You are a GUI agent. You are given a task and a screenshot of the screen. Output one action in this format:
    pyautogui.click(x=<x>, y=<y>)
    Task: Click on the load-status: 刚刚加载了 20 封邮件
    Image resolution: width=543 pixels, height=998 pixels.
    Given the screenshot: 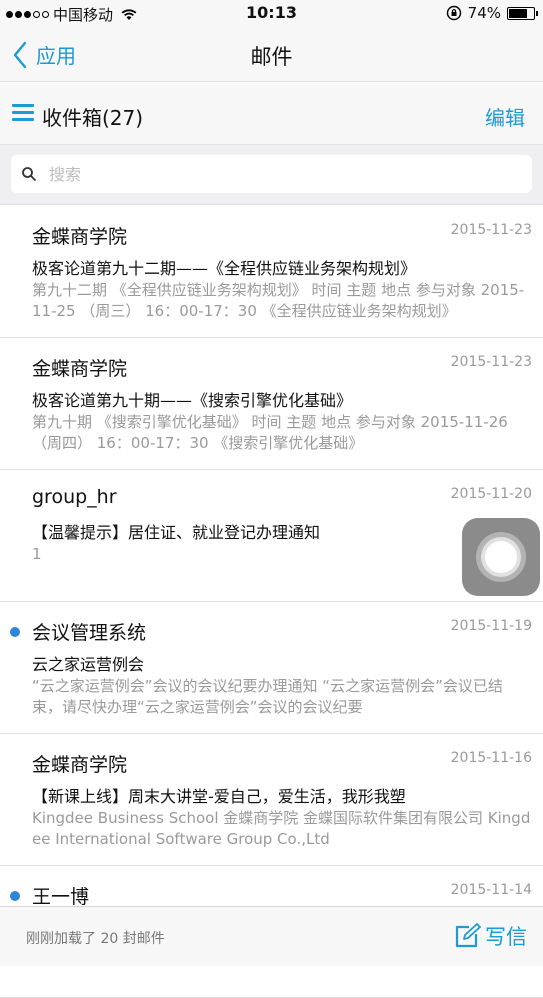 What is the action you would take?
    pyautogui.click(x=95, y=939)
    